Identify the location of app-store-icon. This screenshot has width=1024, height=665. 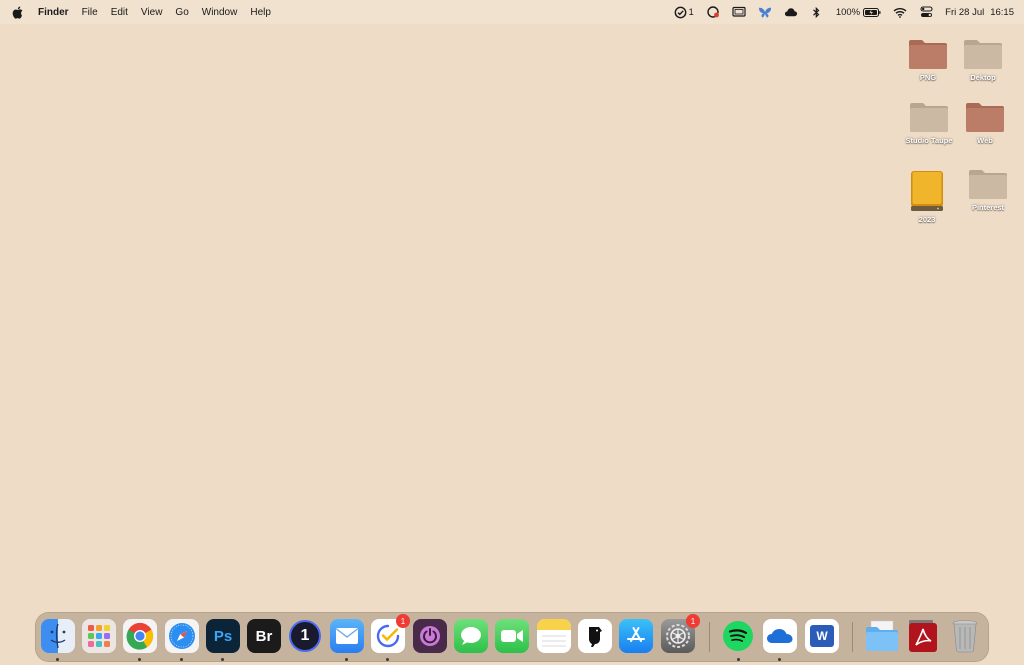
(636, 634).